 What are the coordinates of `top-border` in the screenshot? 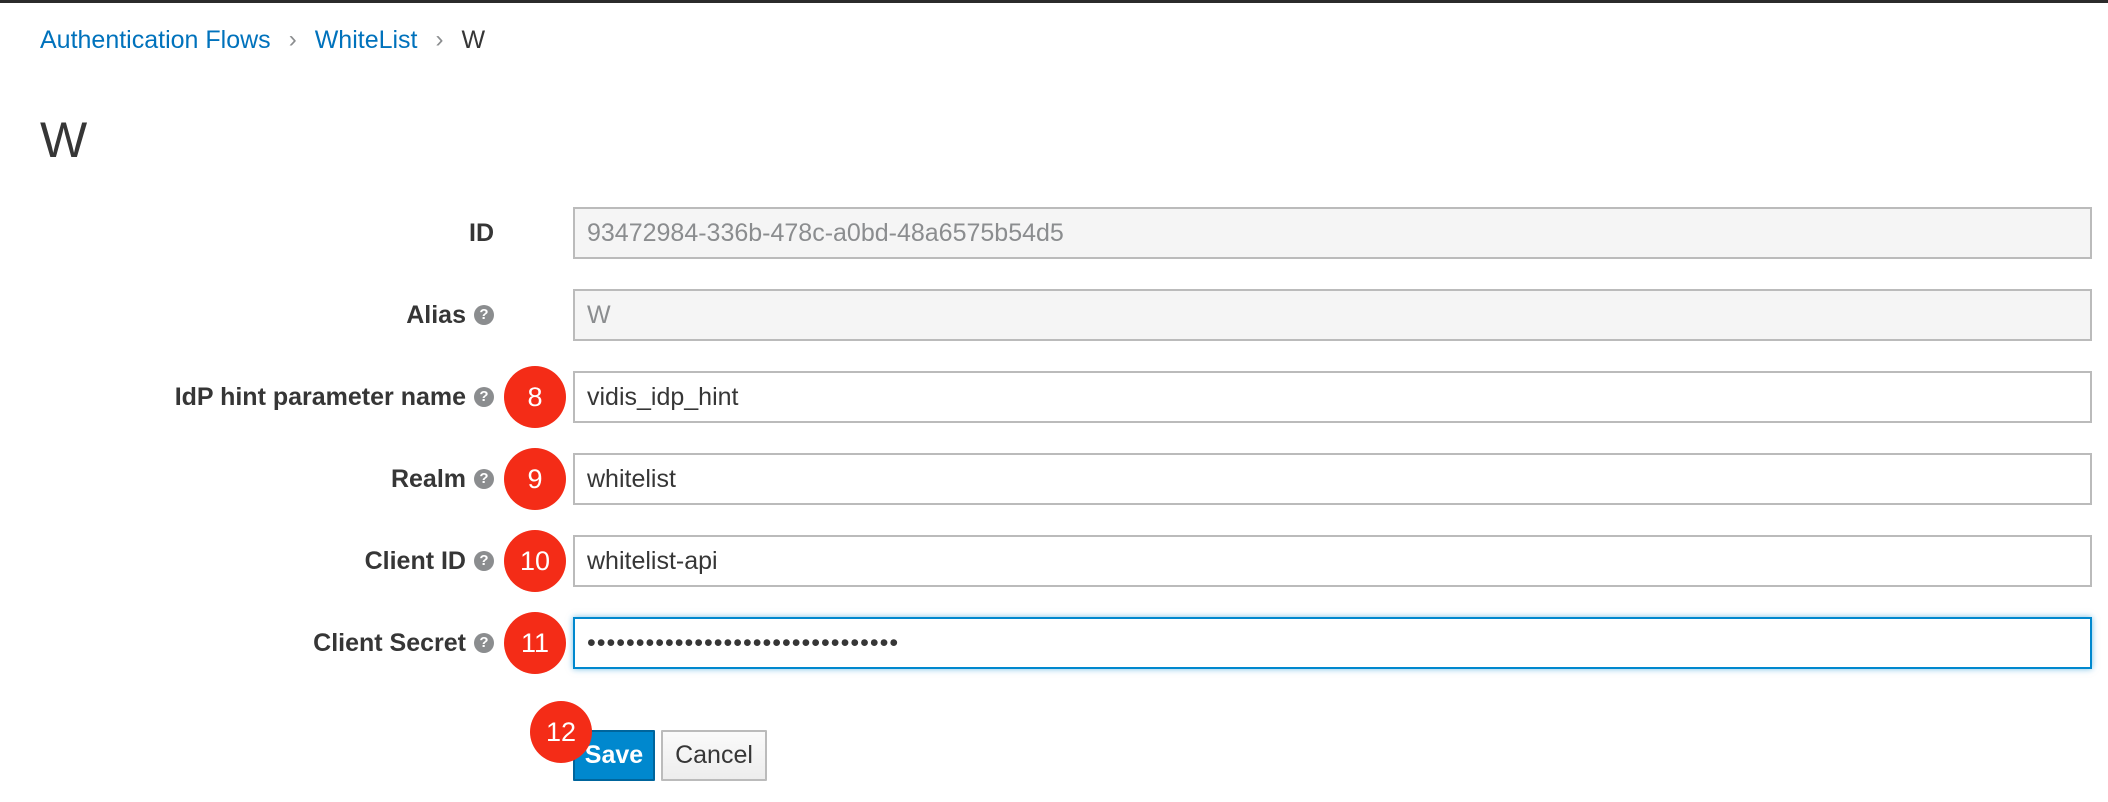 It's located at (1054, 1).